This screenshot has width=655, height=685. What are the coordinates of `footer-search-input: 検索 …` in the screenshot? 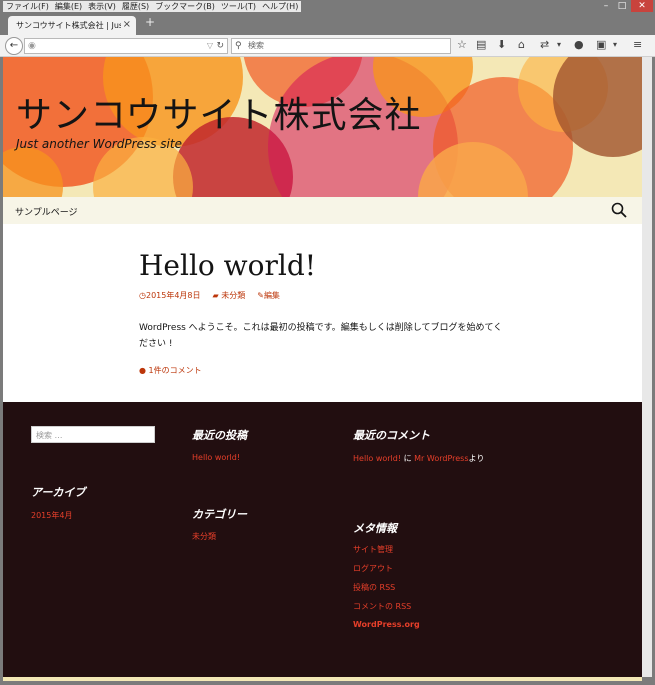 It's located at (93, 434).